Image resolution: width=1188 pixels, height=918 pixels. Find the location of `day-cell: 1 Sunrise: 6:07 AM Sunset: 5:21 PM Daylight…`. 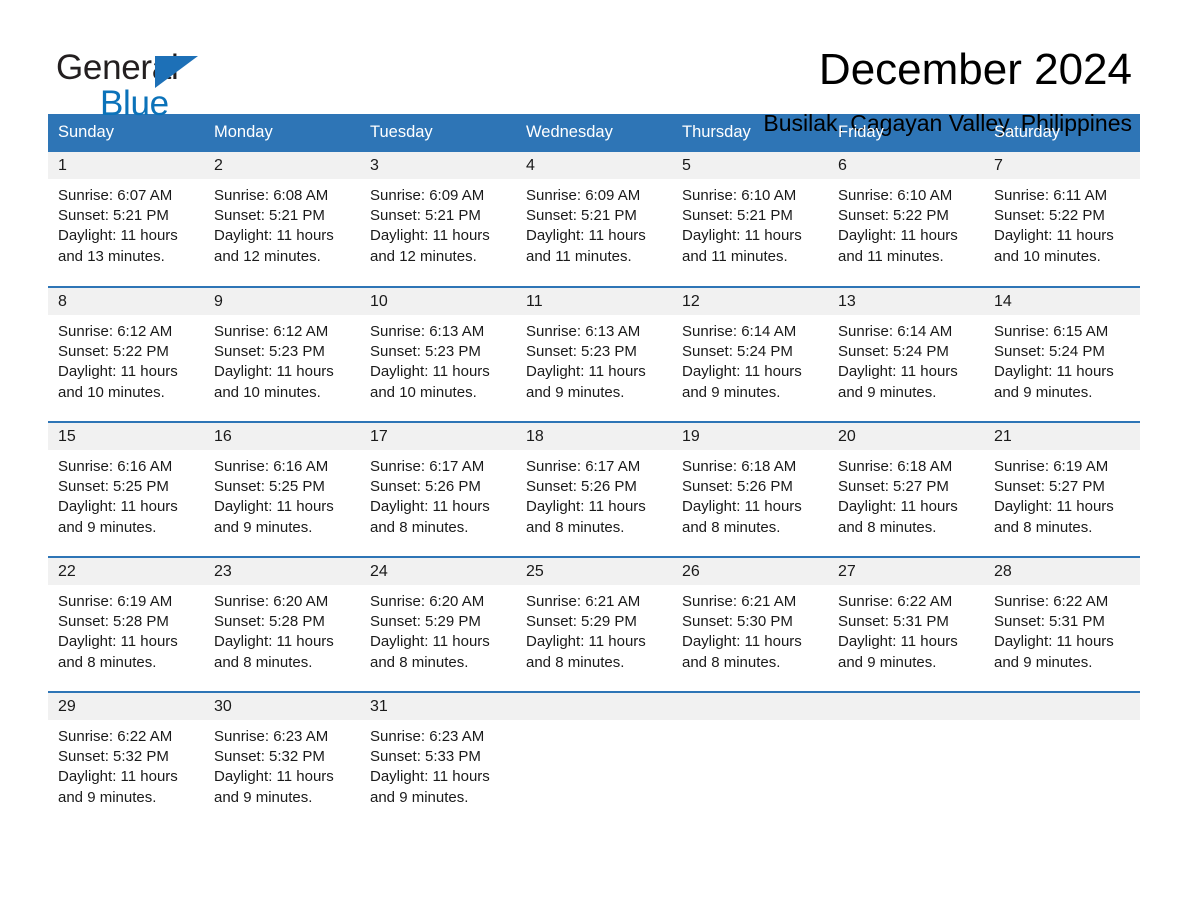

day-cell: 1 Sunrise: 6:07 AM Sunset: 5:21 PM Daylight… is located at coordinates (126, 219).